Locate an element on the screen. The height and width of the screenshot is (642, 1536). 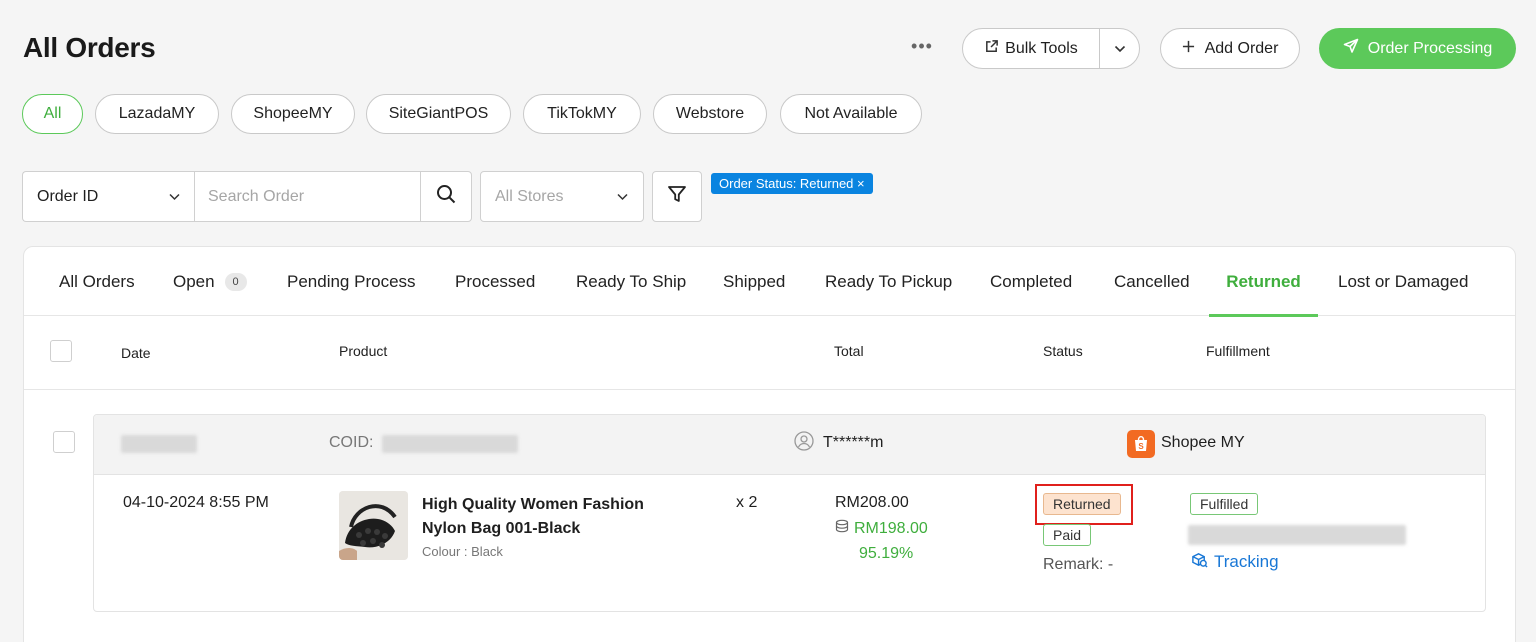
tab-ready-to-pickup: Ready To Pickup is located at coordinates (888, 281).